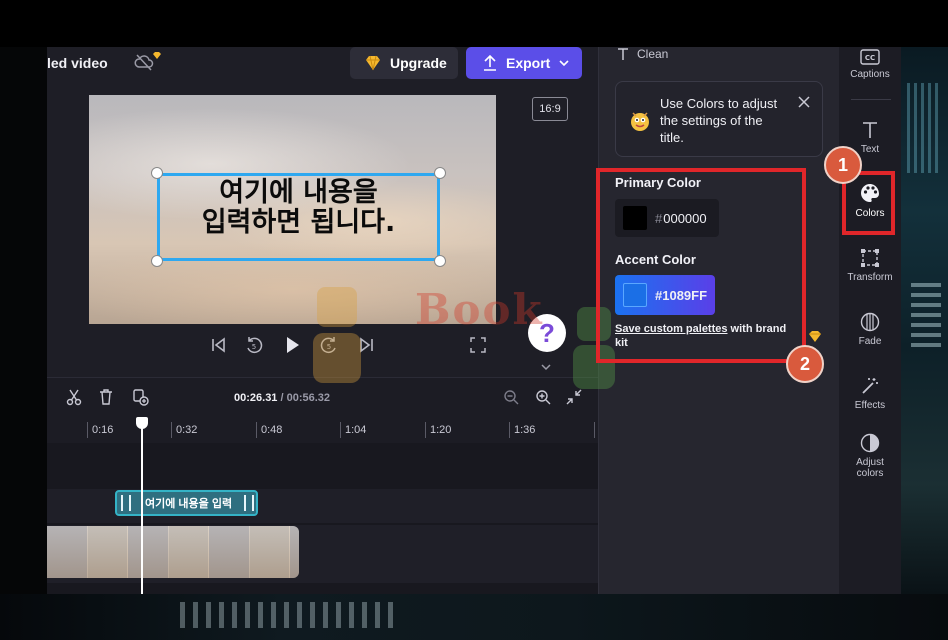 This screenshot has width=948, height=640. Describe the element at coordinates (522, 430) in the screenshot. I see `tick-label: 1:36` at that location.